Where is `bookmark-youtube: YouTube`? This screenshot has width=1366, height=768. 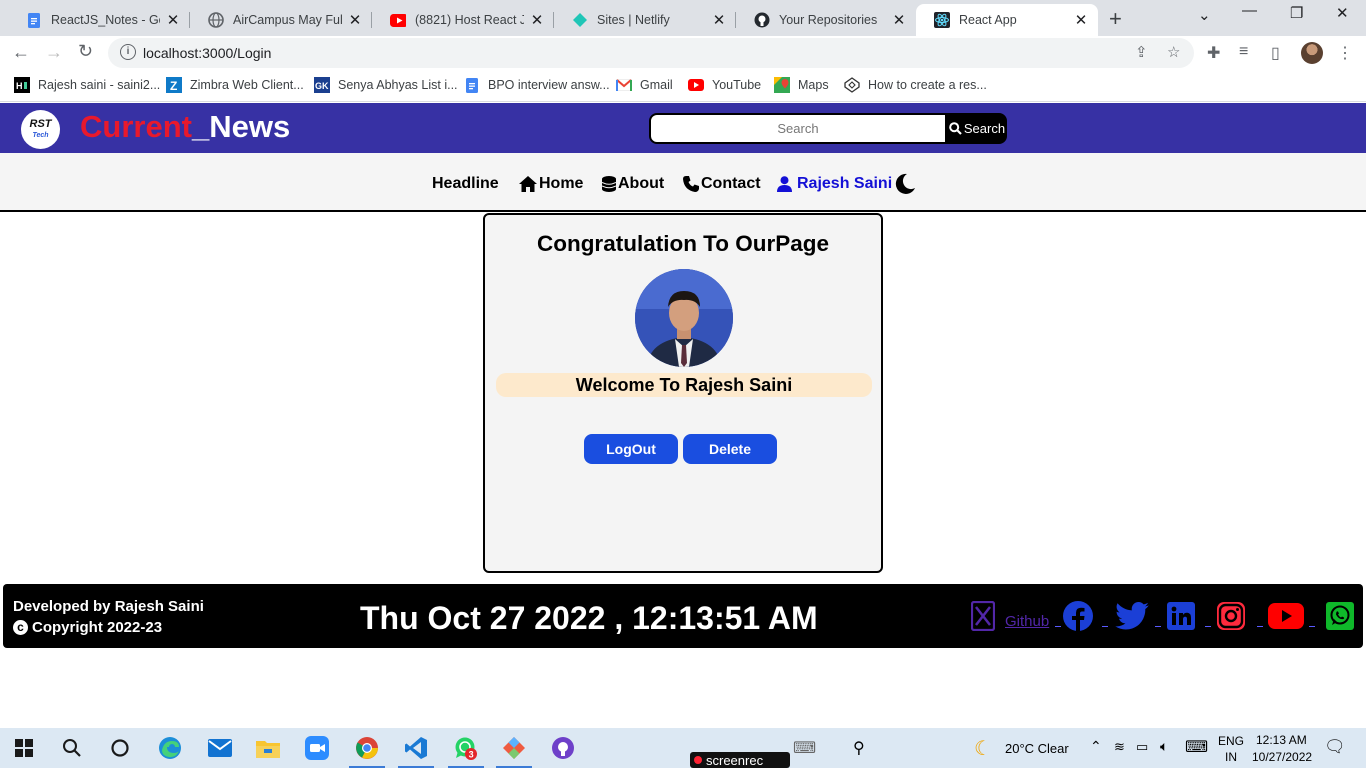 bookmark-youtube: YouTube is located at coordinates (724, 85).